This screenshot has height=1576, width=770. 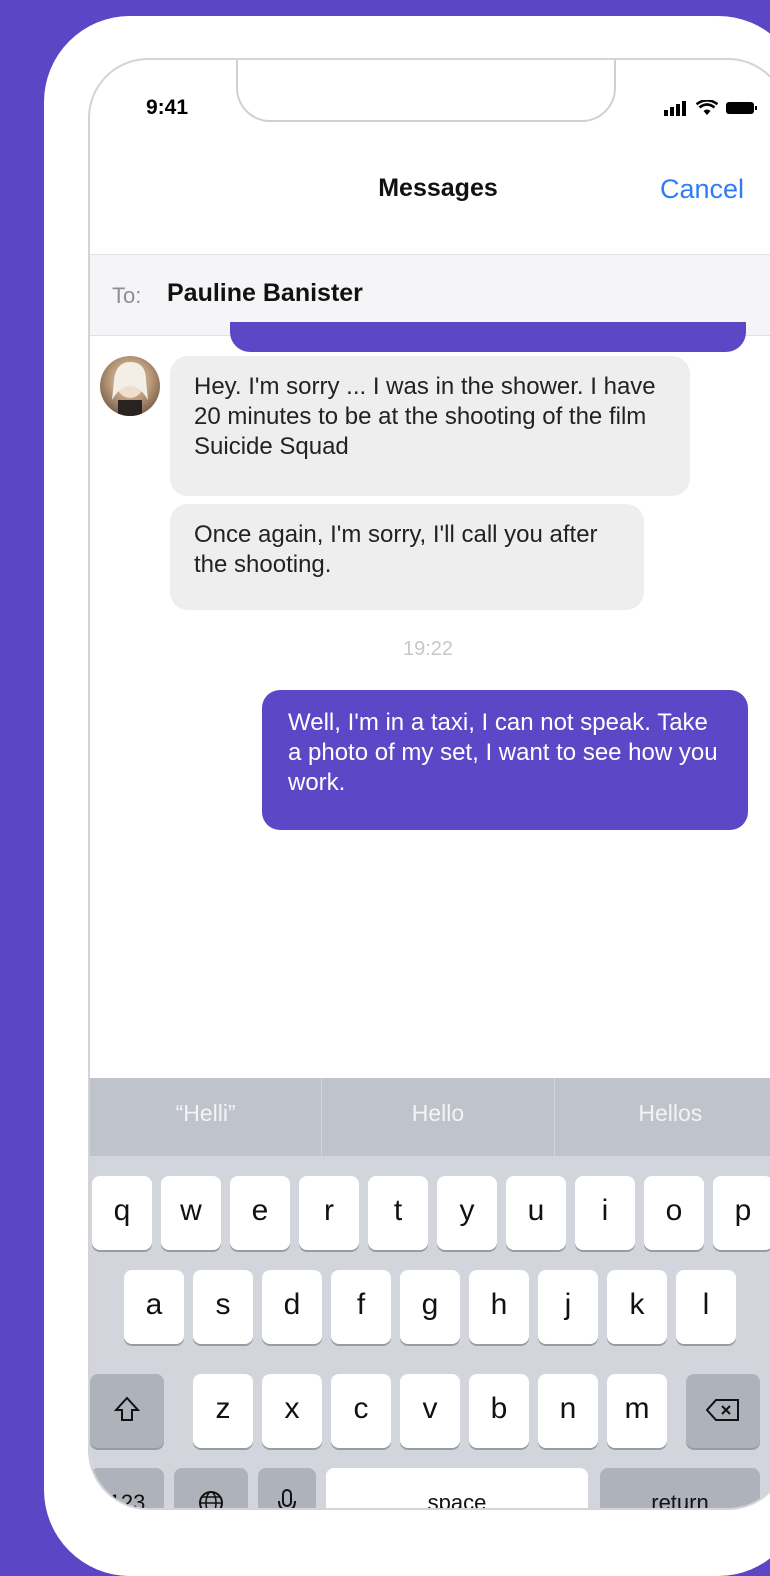 I want to click on globe-icon, so click(x=211, y=1499).